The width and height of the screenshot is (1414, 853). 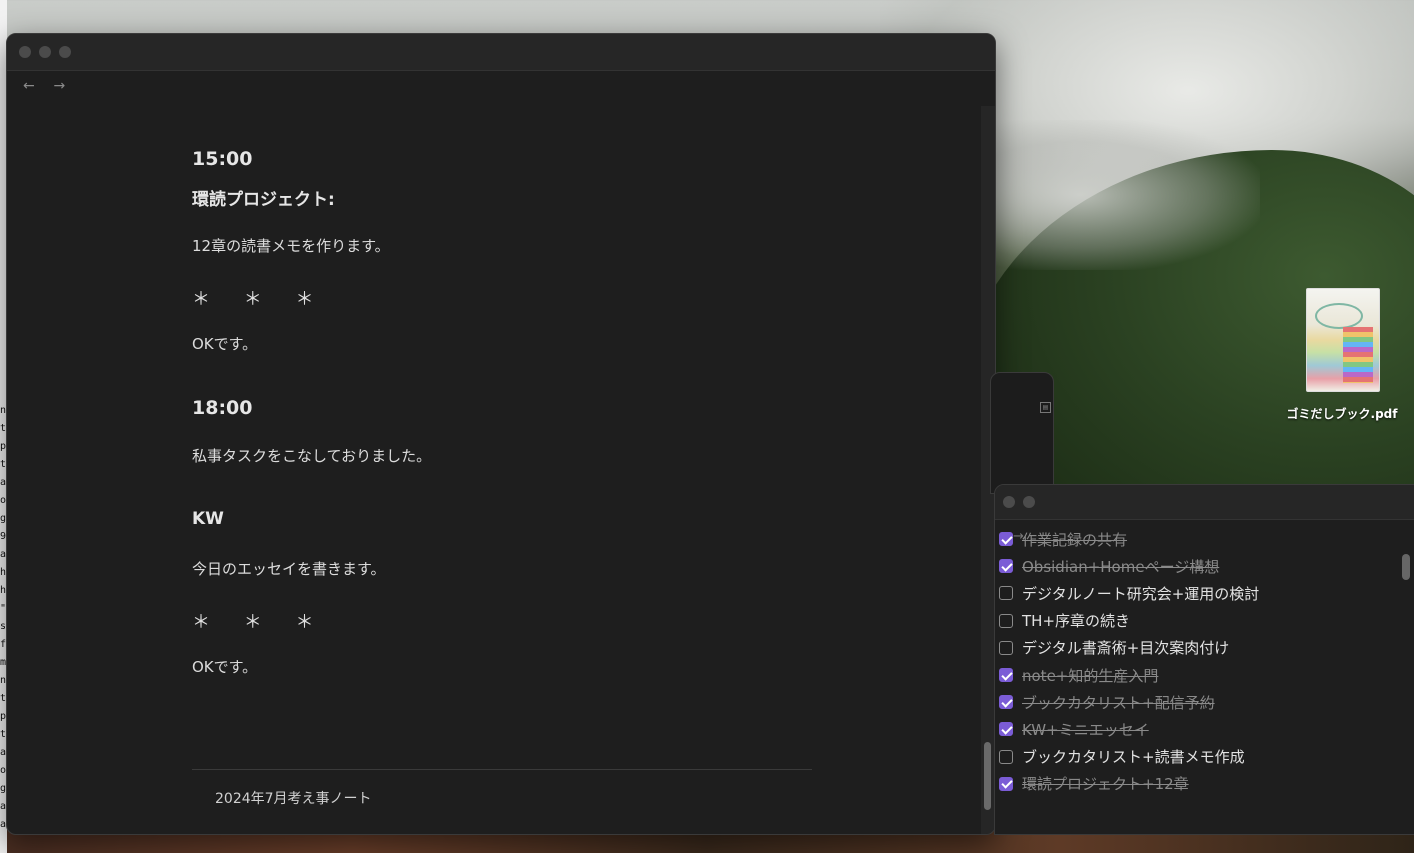 I want to click on note-heading: KW, so click(x=208, y=519).